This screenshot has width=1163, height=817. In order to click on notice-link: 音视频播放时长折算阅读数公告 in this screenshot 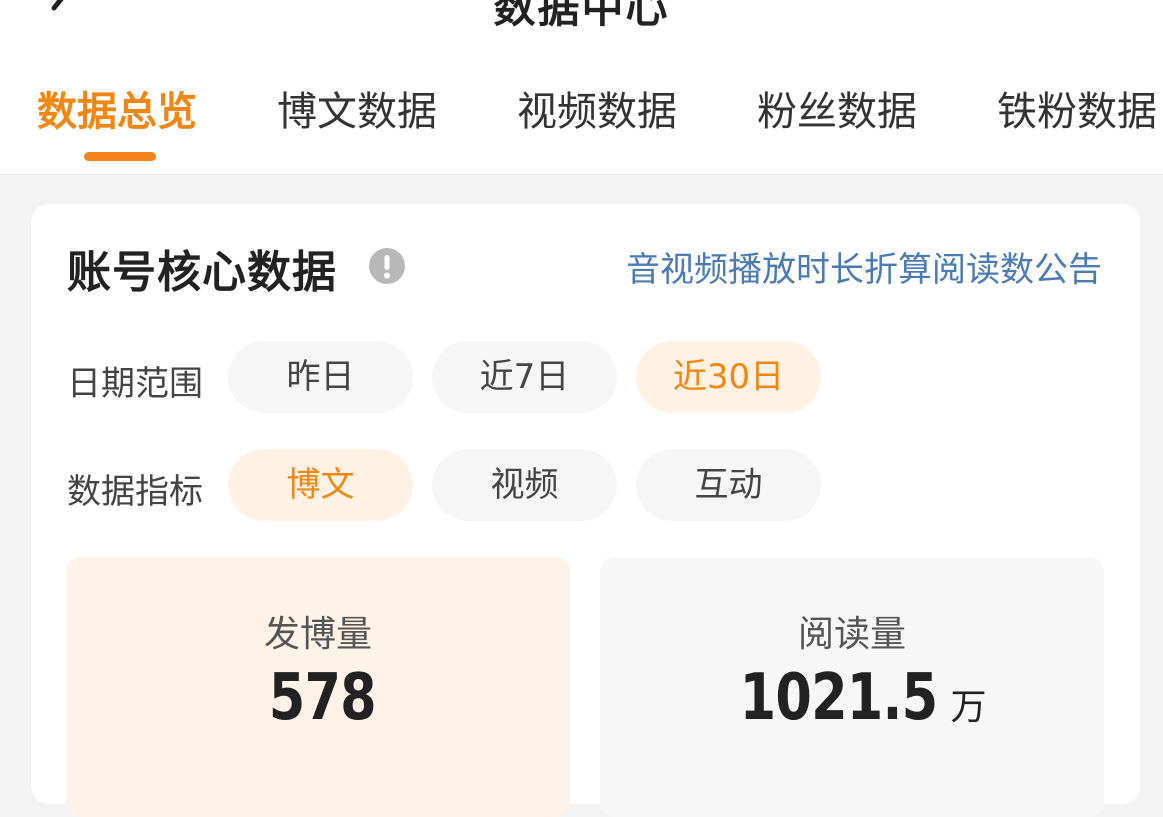, I will do `click(864, 266)`.